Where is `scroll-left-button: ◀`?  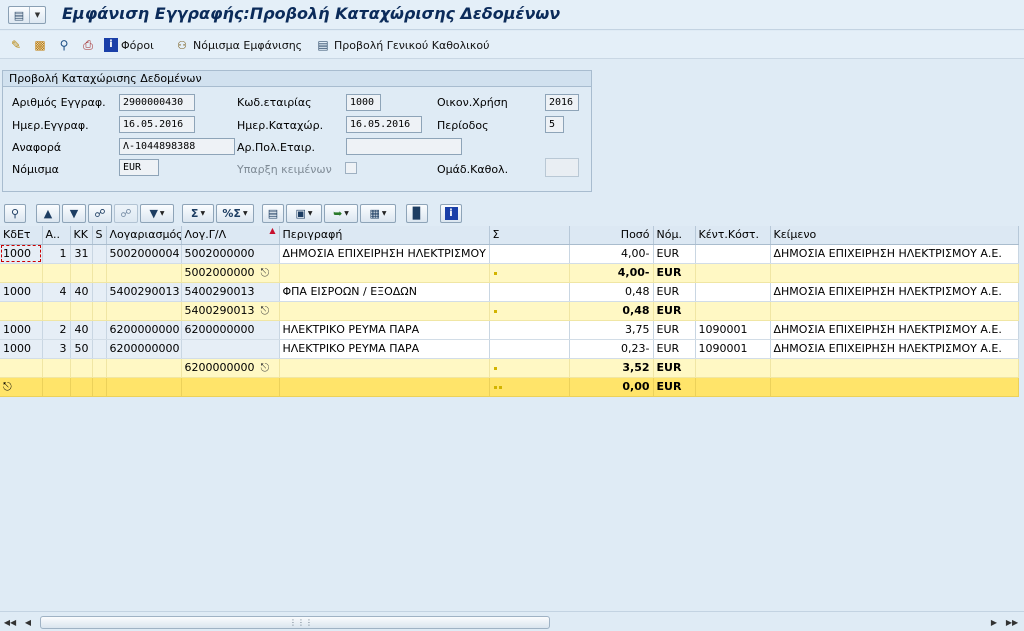
scroll-left-button: ◀ is located at coordinates (28, 622).